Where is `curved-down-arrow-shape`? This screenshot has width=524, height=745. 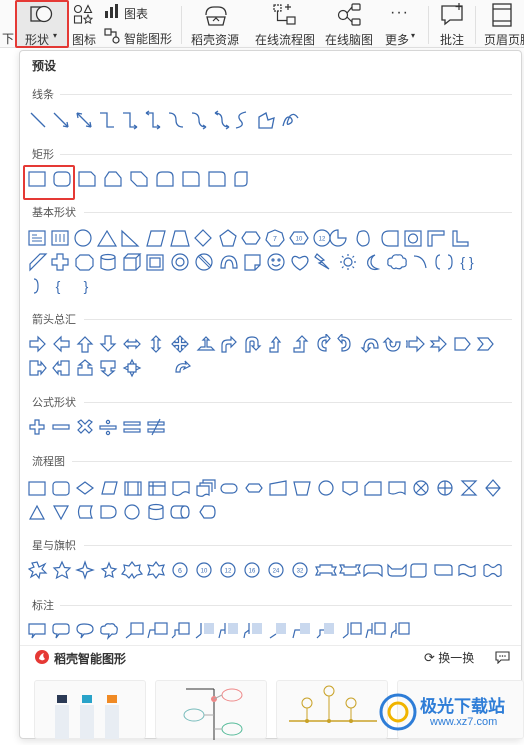 curved-down-arrow-shape is located at coordinates (391, 344).